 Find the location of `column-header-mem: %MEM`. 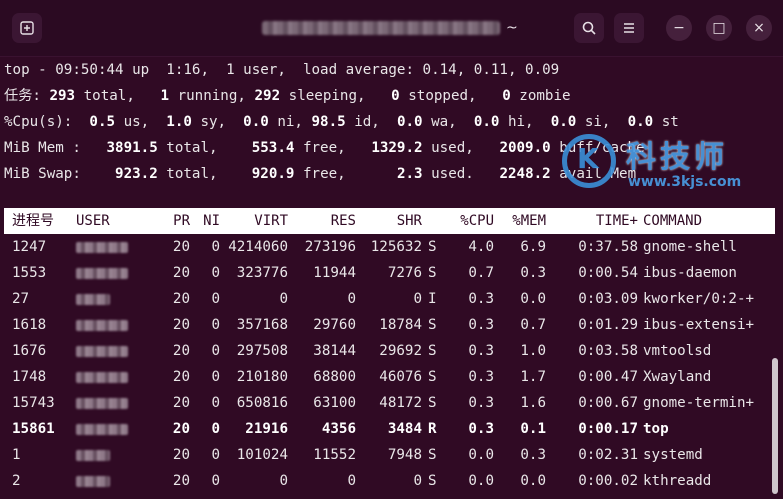

column-header-mem: %MEM is located at coordinates (529, 221).